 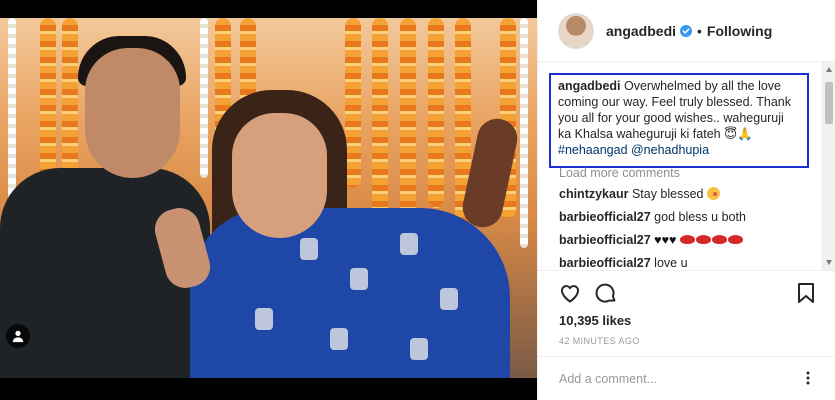 I want to click on speech-bubble-icon, so click(x=606, y=293).